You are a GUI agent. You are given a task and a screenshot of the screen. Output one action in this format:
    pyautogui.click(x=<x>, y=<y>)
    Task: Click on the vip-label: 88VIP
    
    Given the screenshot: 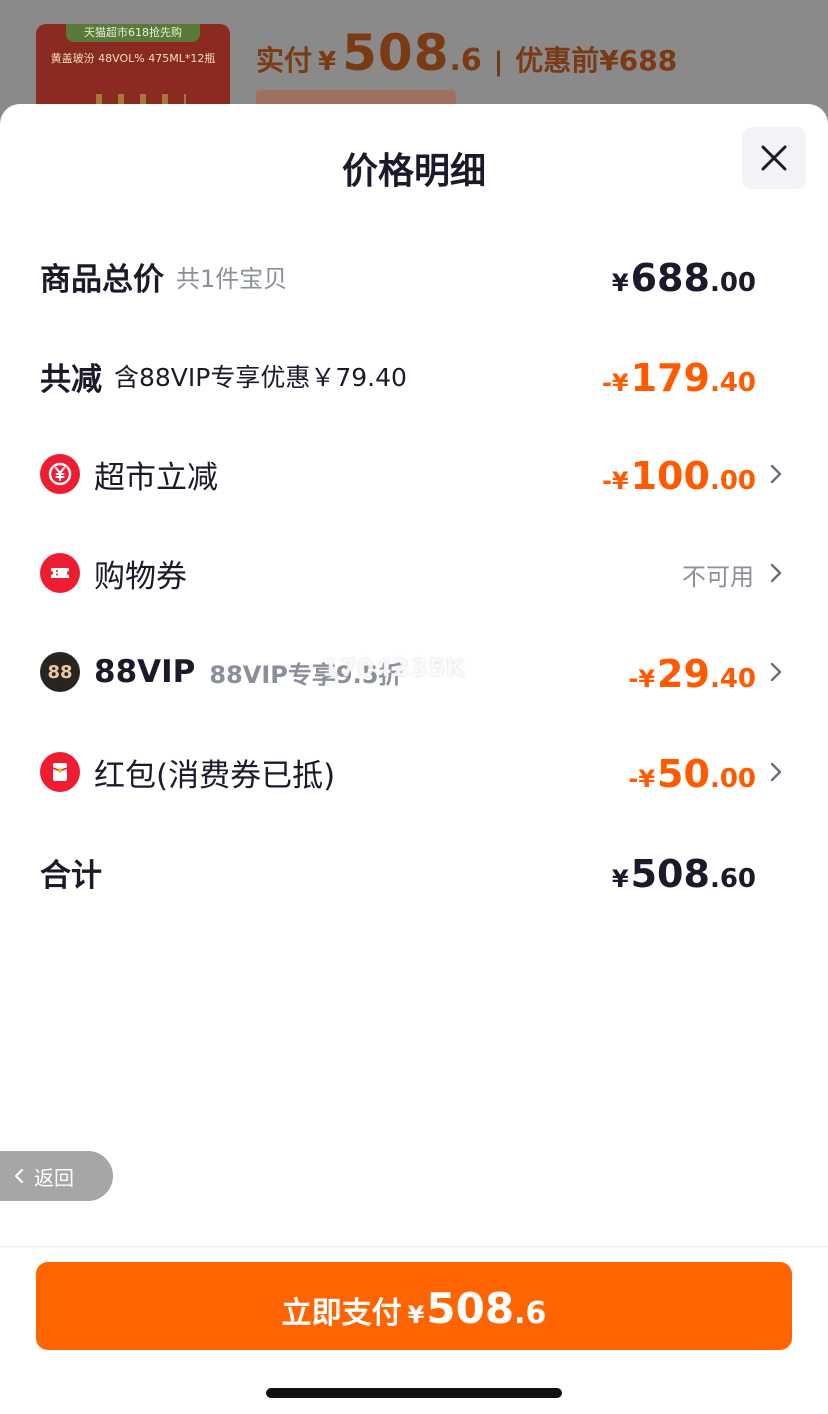 What is the action you would take?
    pyautogui.click(x=145, y=672)
    